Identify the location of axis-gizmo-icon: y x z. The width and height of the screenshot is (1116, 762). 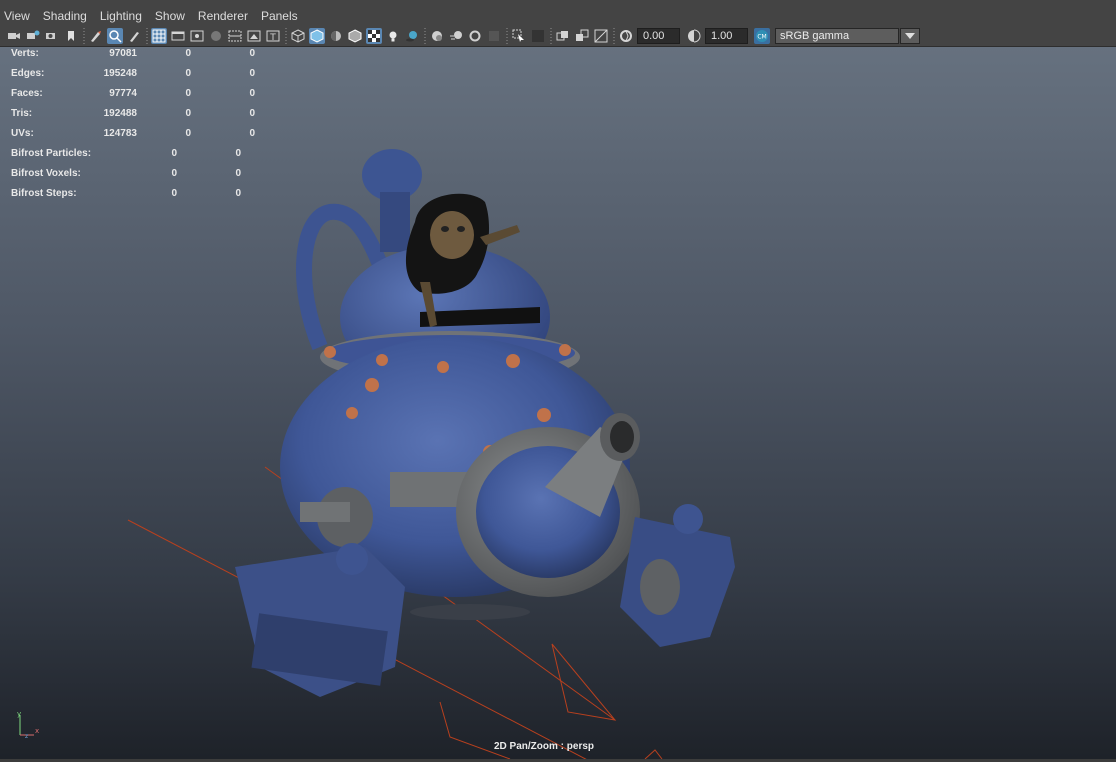
(28, 724).